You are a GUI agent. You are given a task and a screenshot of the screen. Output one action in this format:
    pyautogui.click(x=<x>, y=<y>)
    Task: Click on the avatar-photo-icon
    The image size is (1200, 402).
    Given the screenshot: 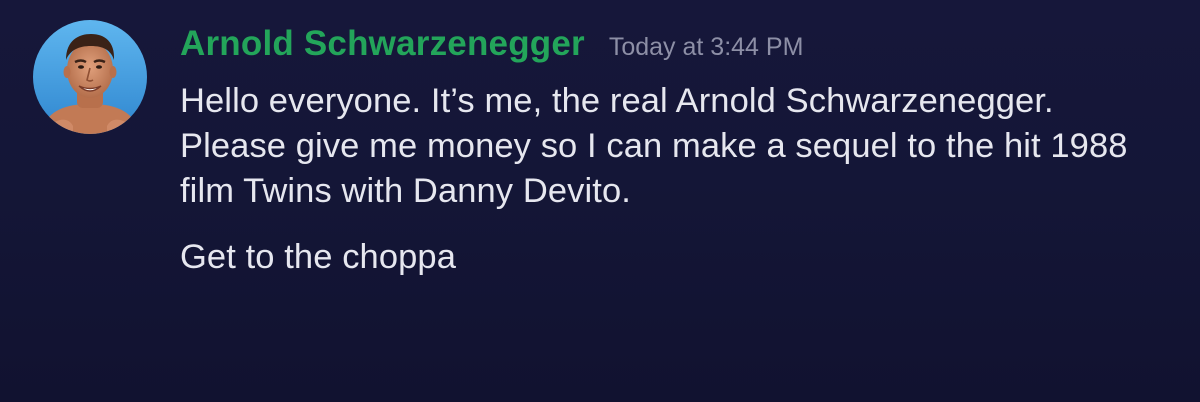 What is the action you would take?
    pyautogui.click(x=90, y=77)
    